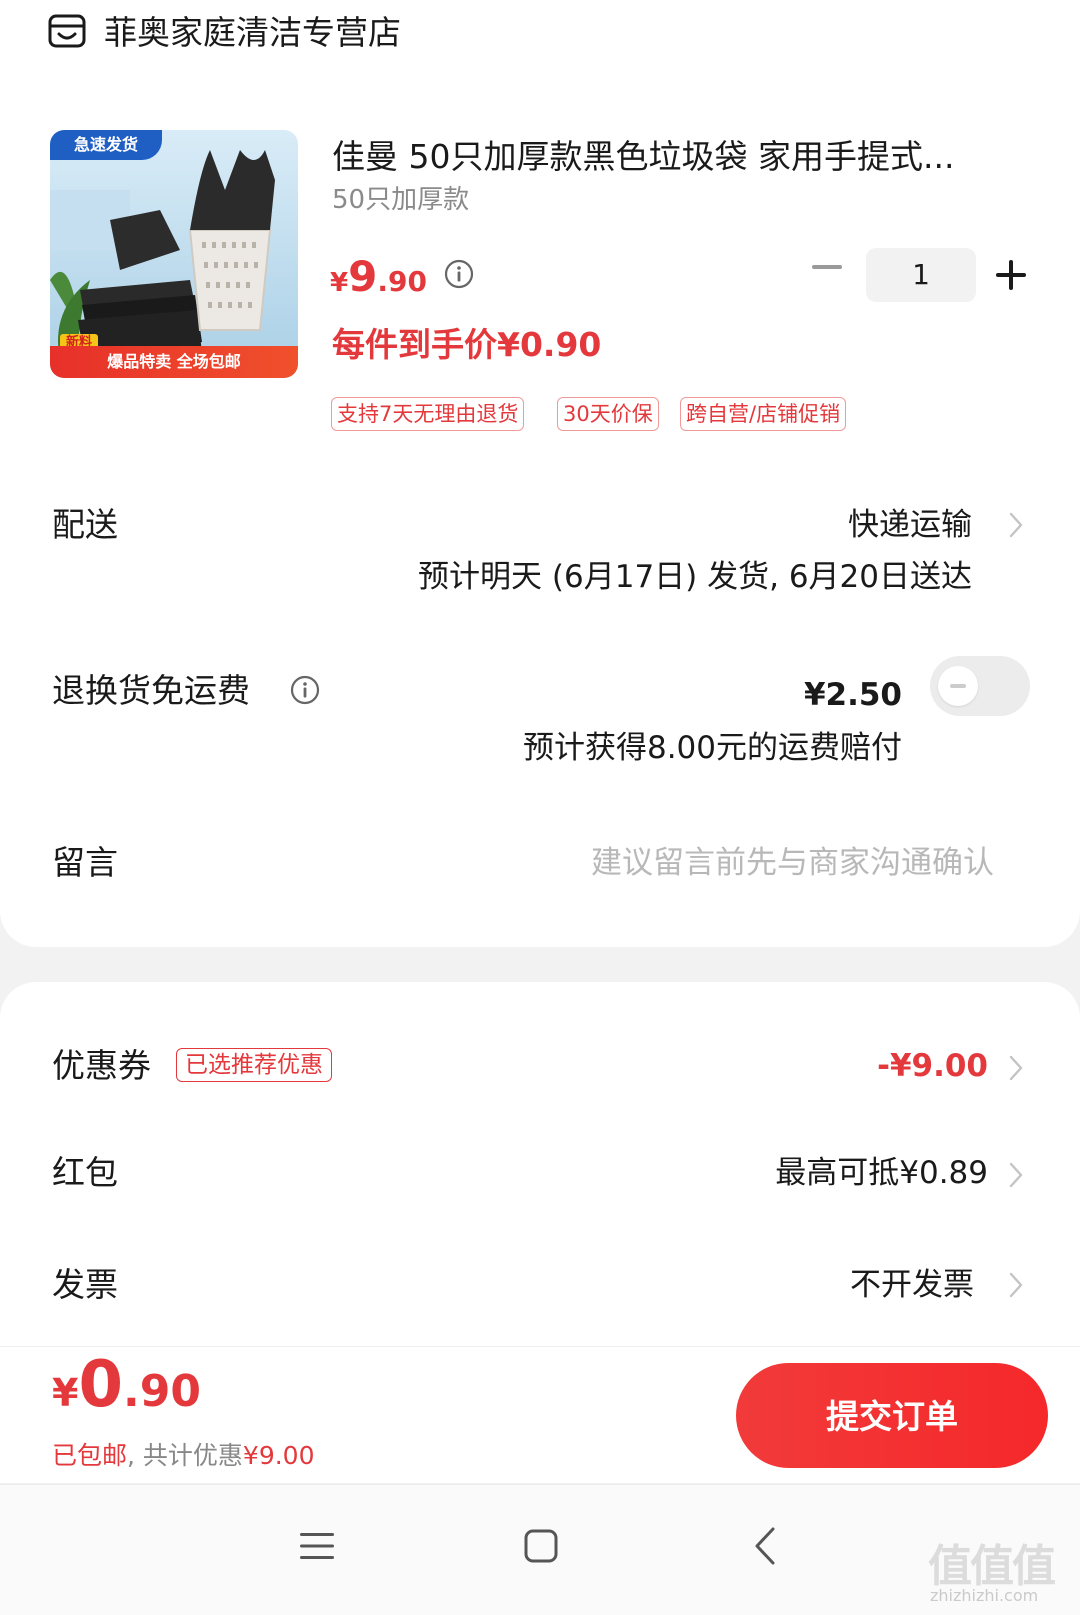 The width and height of the screenshot is (1080, 1615). Describe the element at coordinates (892, 1415) in the screenshot. I see `submit-order-button: 提交订单` at that location.